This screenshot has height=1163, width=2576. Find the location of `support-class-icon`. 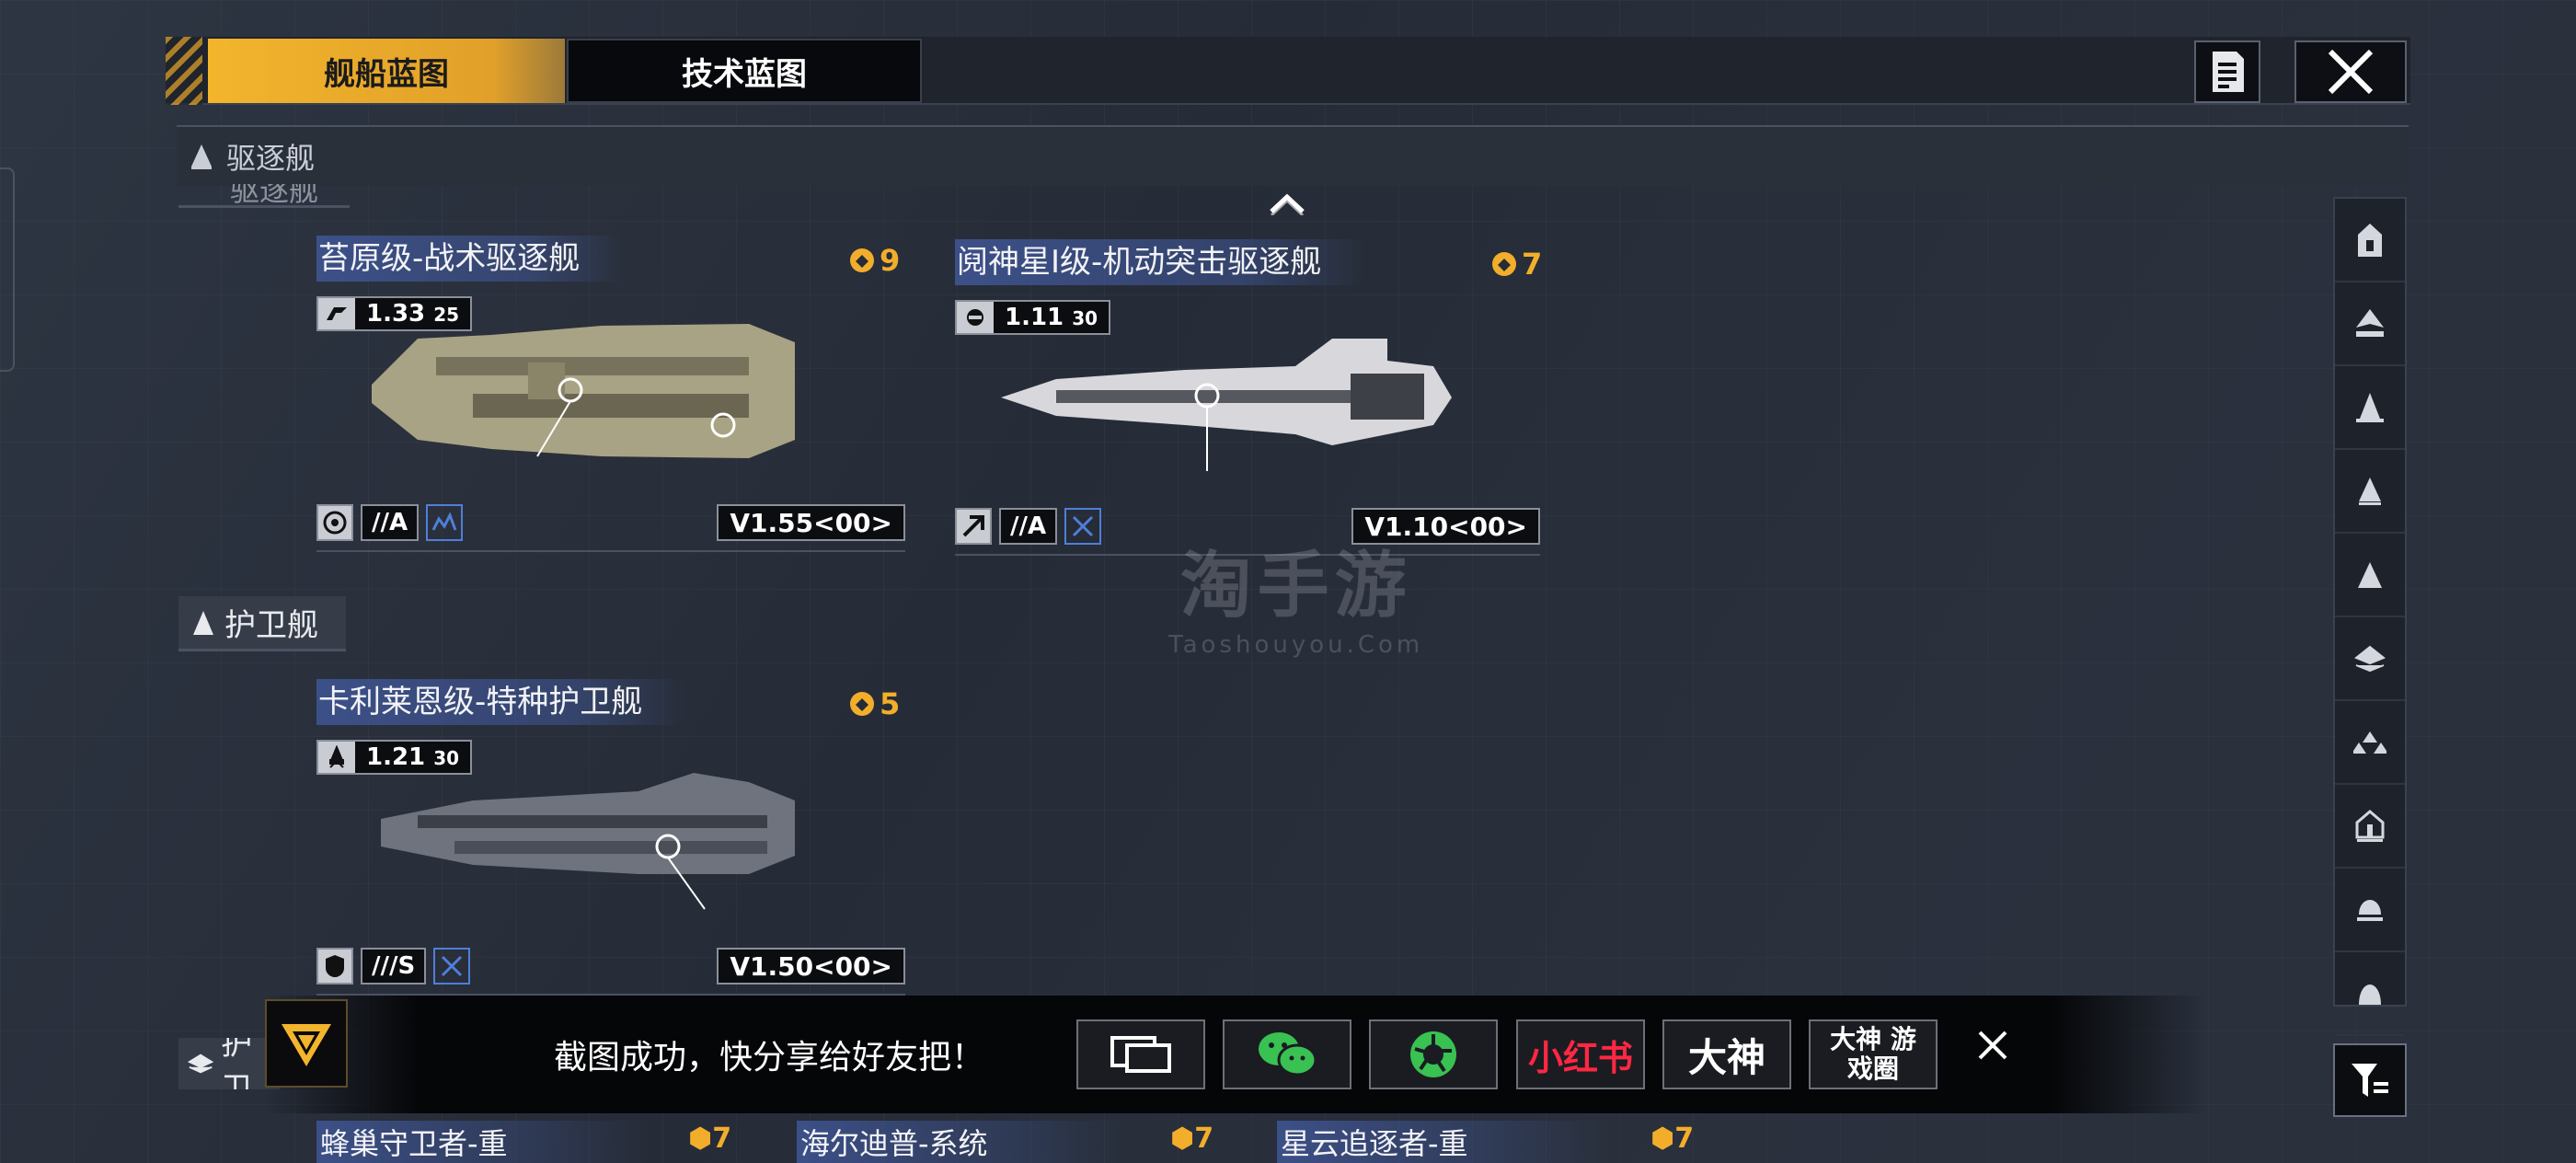

support-class-icon is located at coordinates (2370, 910).